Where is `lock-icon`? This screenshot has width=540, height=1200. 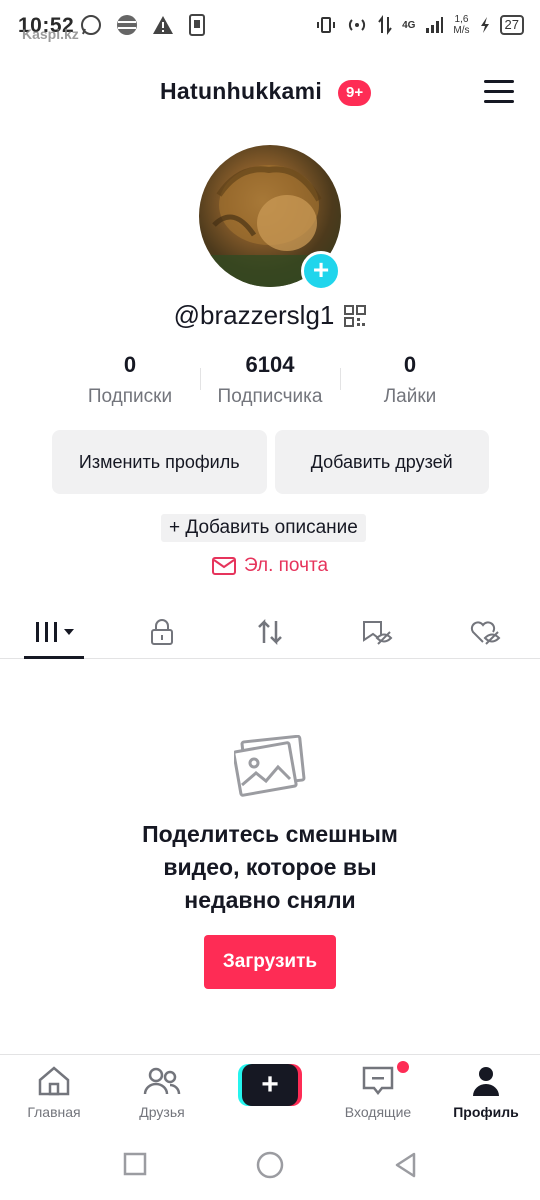 lock-icon is located at coordinates (162, 632).